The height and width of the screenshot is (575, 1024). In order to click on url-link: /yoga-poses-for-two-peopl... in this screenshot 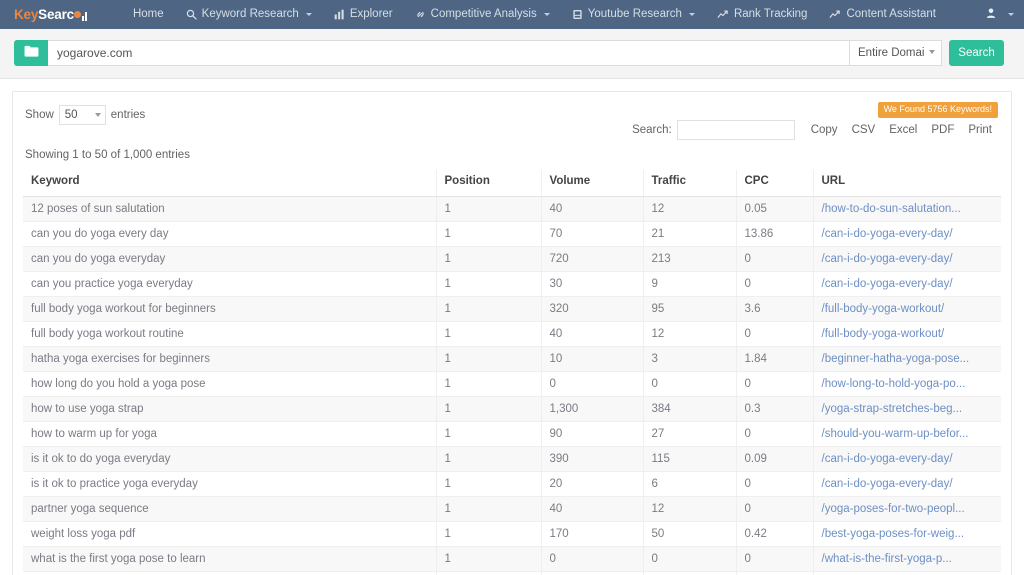, I will do `click(893, 509)`.